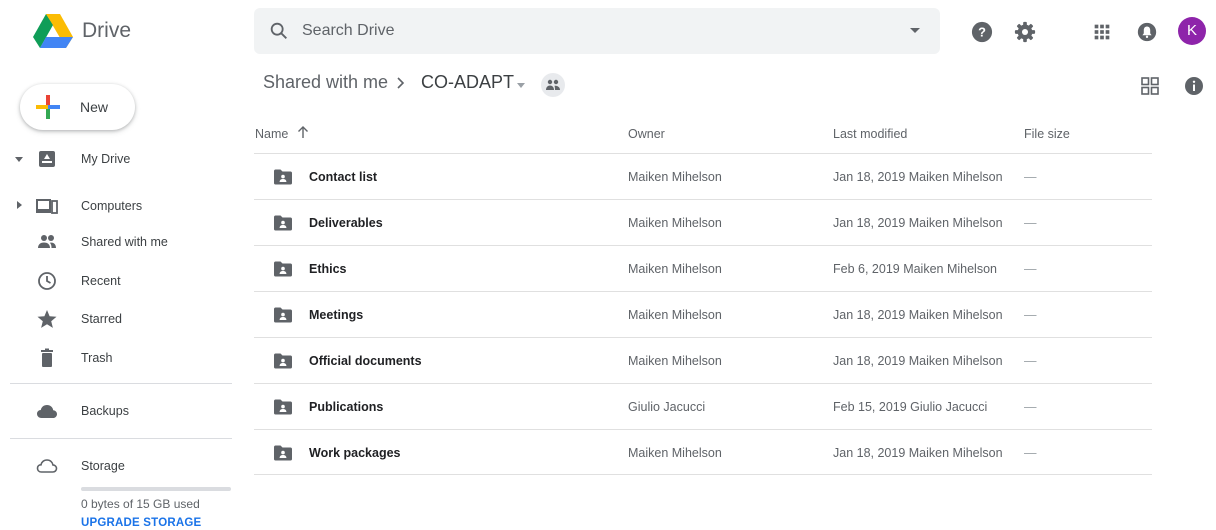  What do you see at coordinates (101, 281) in the screenshot?
I see `sidebar-item-label: Recent` at bounding box center [101, 281].